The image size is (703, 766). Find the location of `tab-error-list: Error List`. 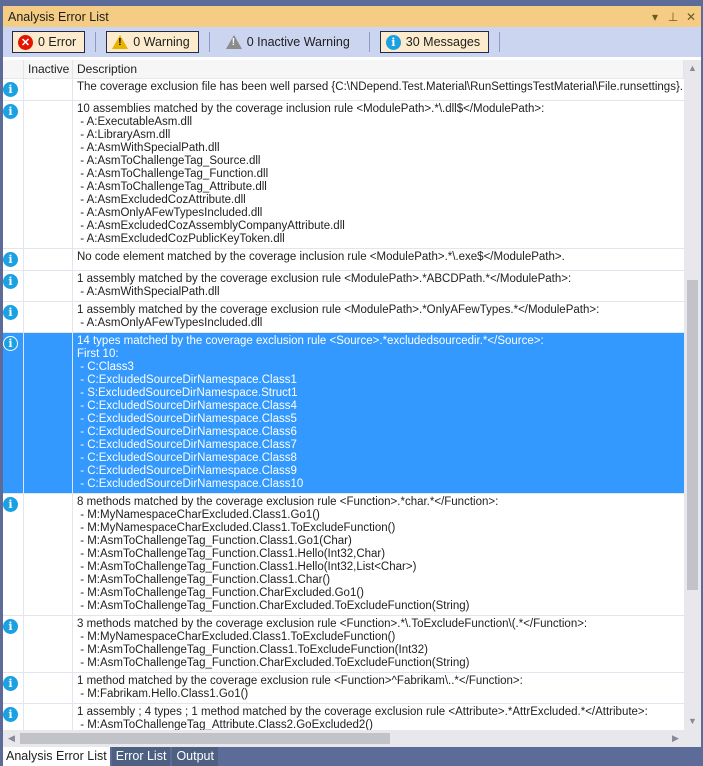

tab-error-list: Error List is located at coordinates (141, 756).